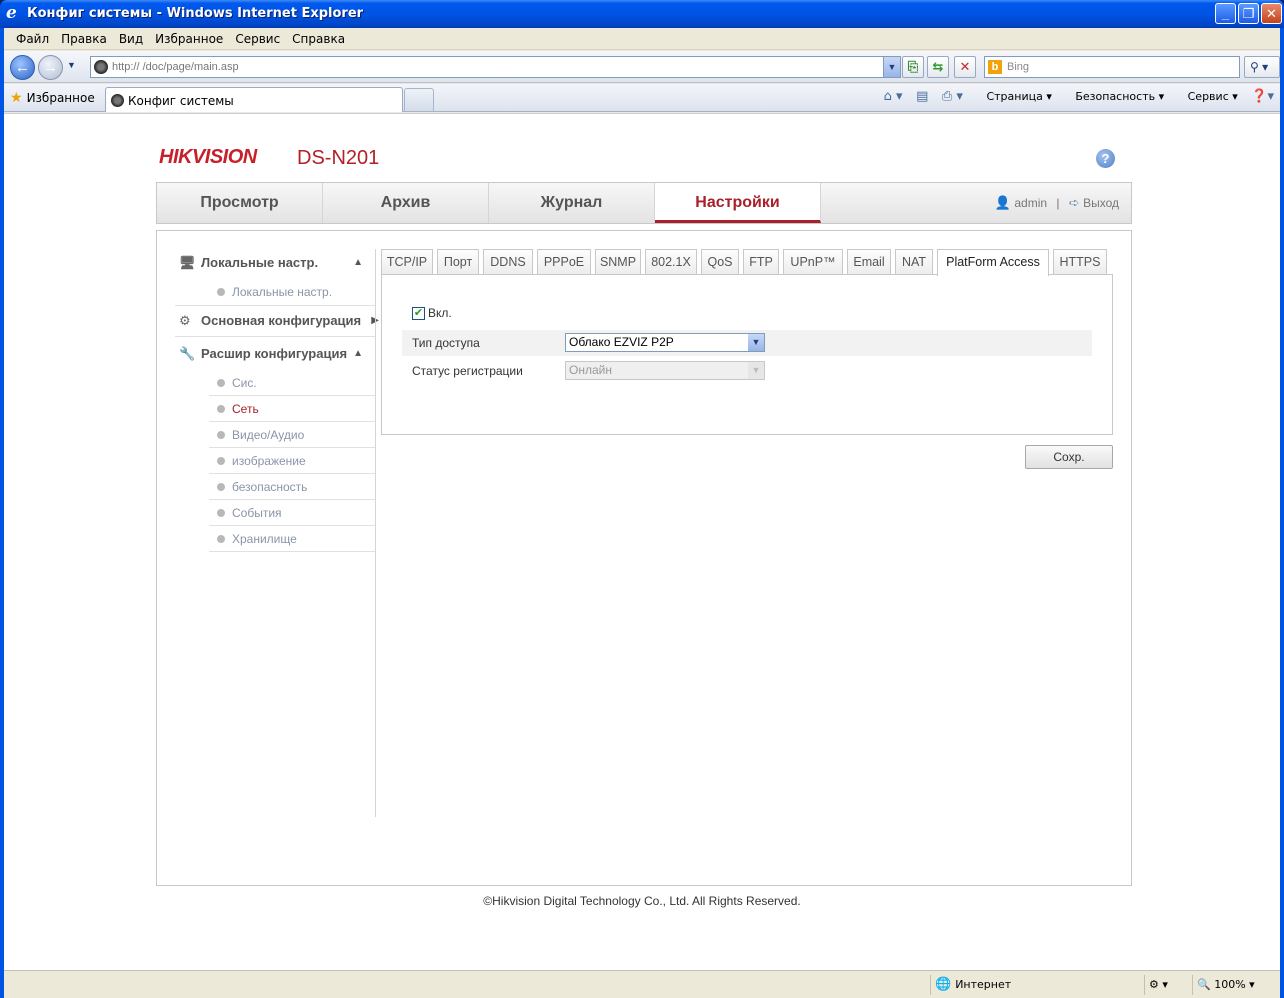 This screenshot has height=998, width=1284. I want to click on sidebar-item-events: События, so click(292, 513).